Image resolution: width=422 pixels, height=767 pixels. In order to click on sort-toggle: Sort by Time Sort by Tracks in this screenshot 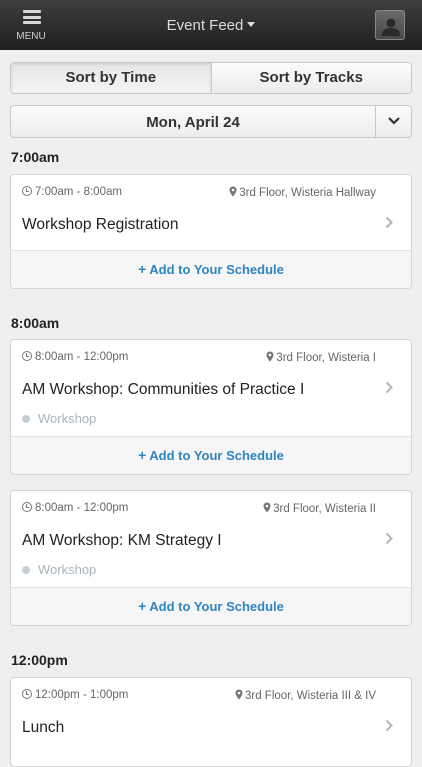, I will do `click(211, 78)`.